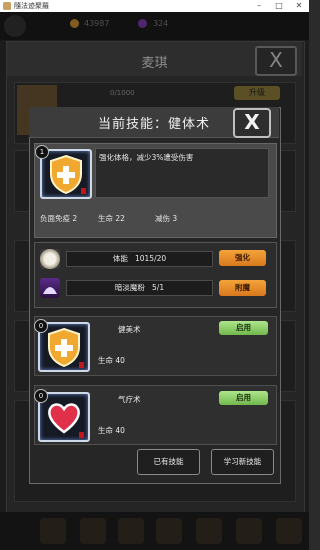 The height and width of the screenshot is (550, 320). Describe the element at coordinates (242, 462) in the screenshot. I see `learn-new-skill-button: 学习新技能` at that location.